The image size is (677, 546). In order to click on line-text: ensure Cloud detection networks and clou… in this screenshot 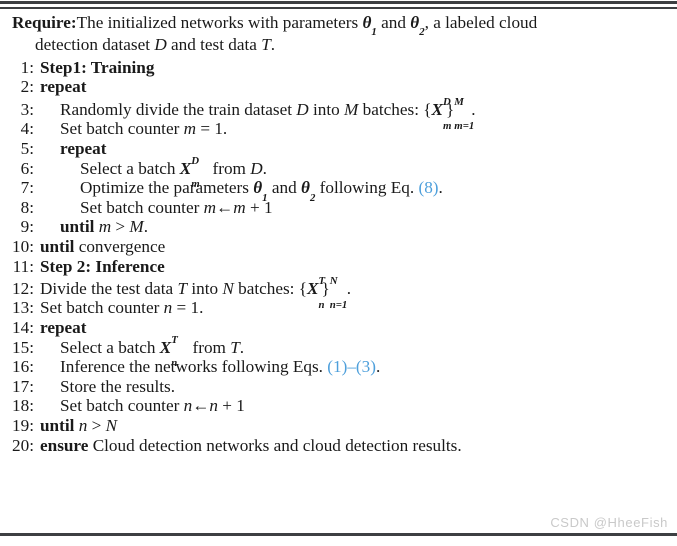, I will do `click(251, 445)`.